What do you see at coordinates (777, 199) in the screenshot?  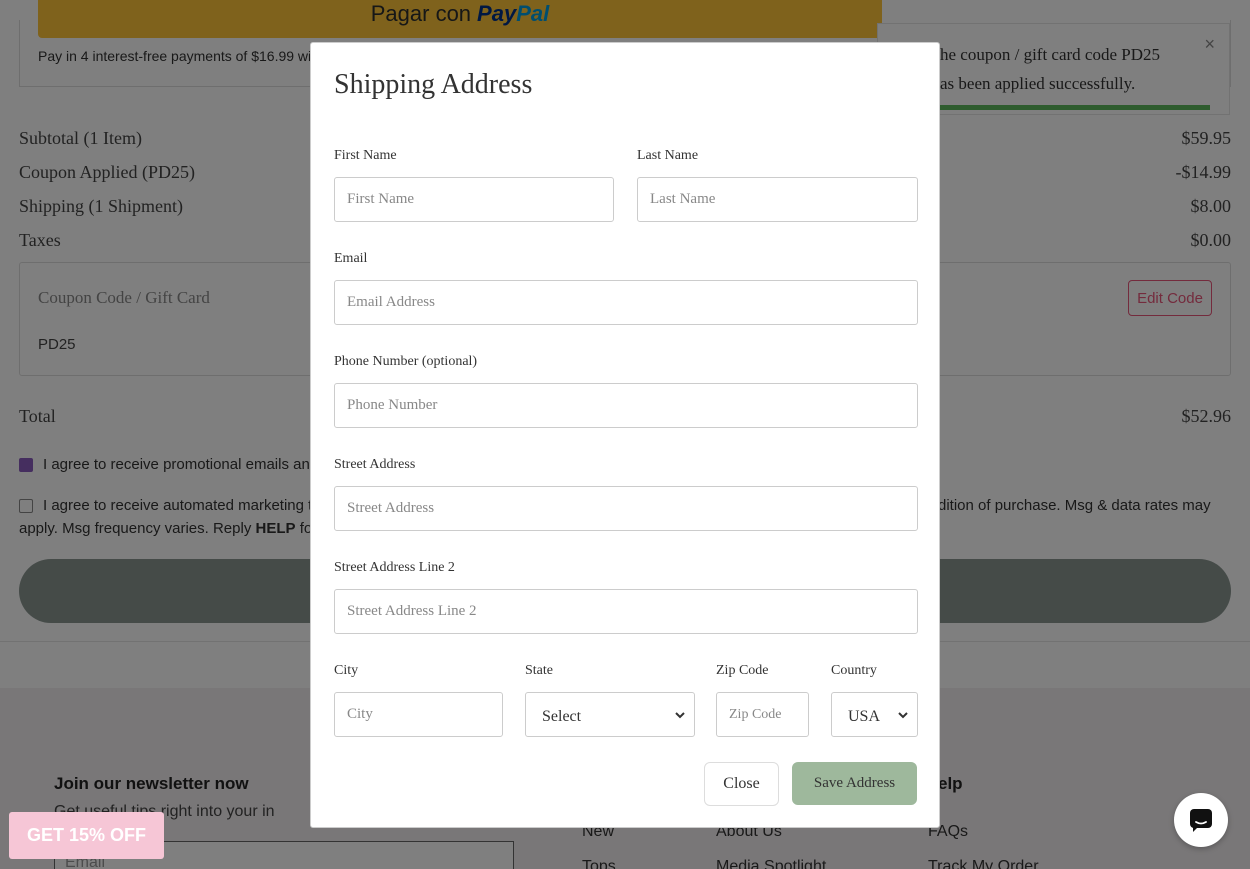 I see `last-name-input` at bounding box center [777, 199].